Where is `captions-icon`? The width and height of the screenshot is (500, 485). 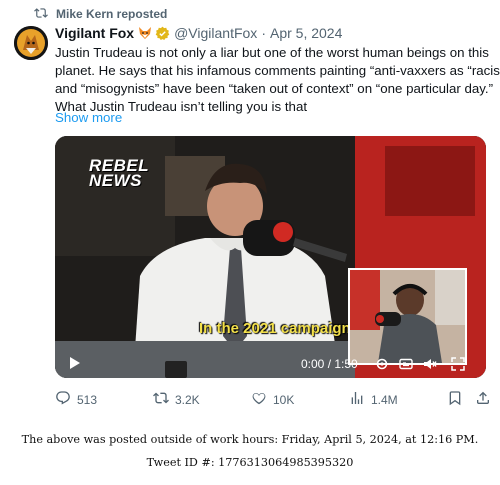 captions-icon is located at coordinates (406, 364).